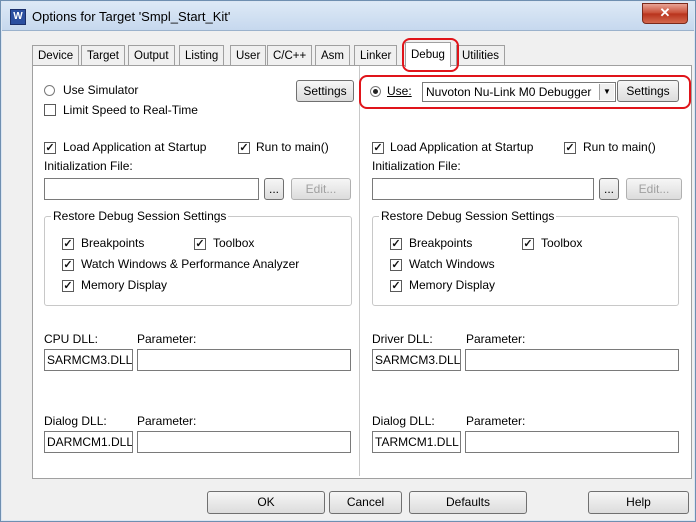 Image resolution: width=696 pixels, height=522 pixels. What do you see at coordinates (483, 189) in the screenshot?
I see `right-init-file-input` at bounding box center [483, 189].